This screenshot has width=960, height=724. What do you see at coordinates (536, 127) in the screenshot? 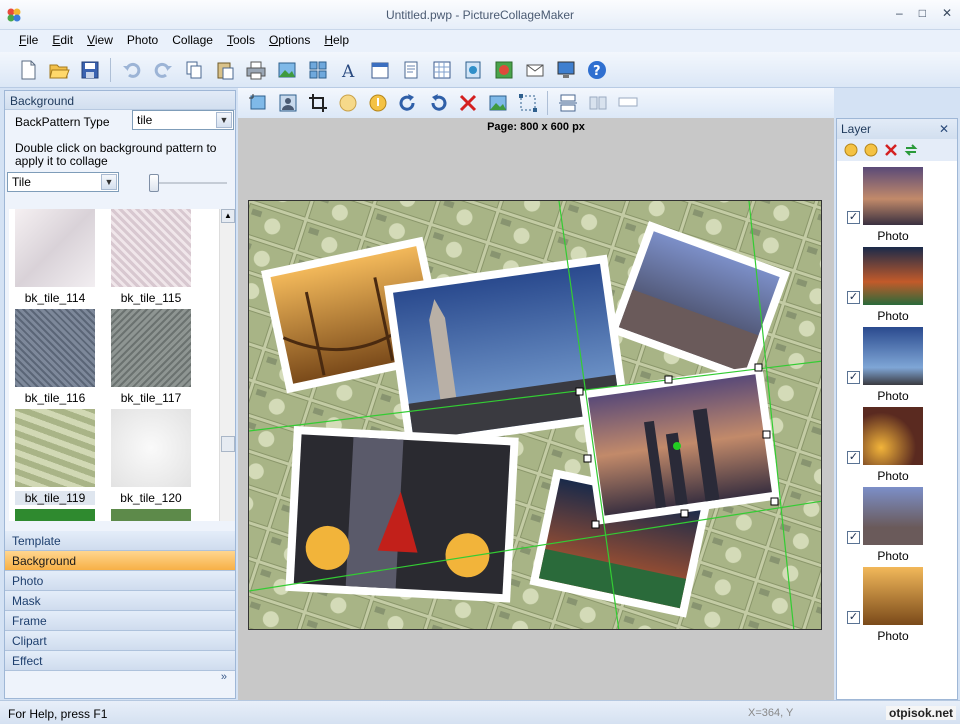
I see `page-size-label: Page: 800 x 600 px` at bounding box center [536, 127].